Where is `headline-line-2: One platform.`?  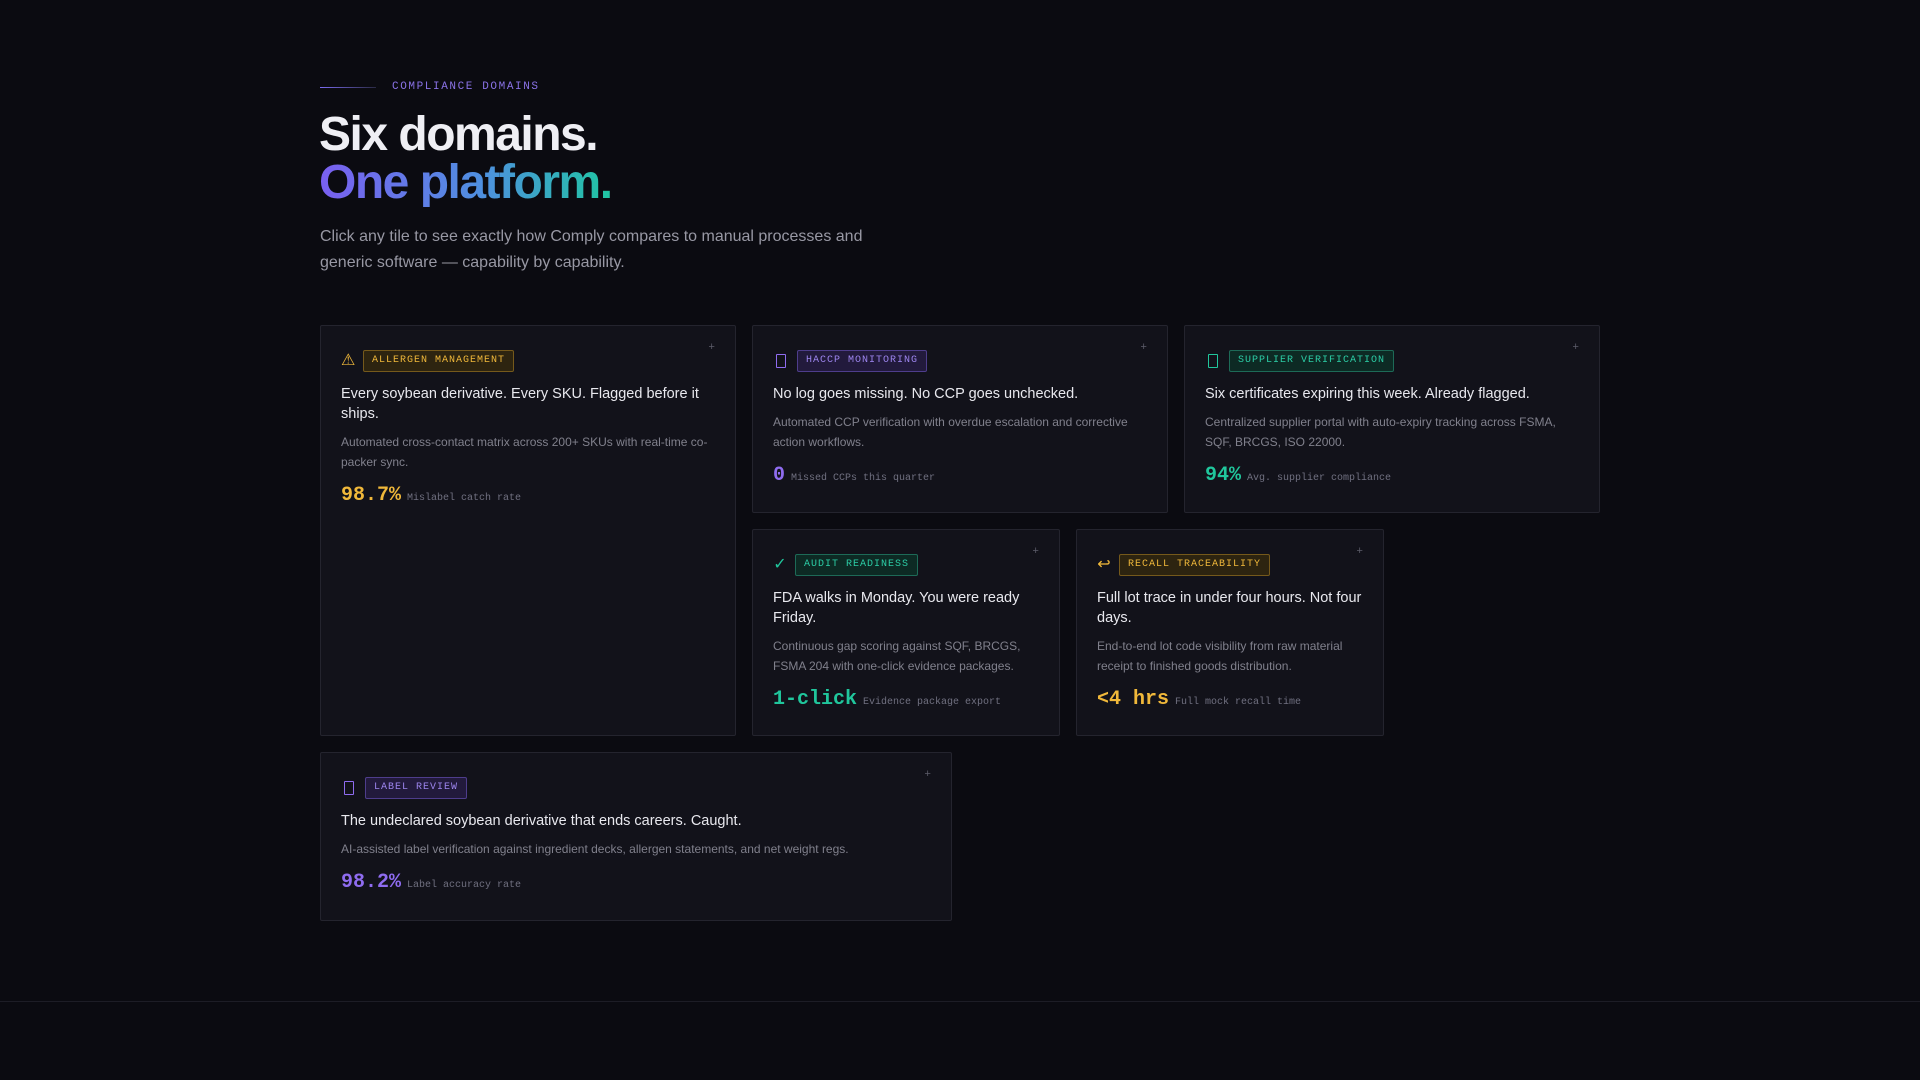 headline-line-2: One platform. is located at coordinates (466, 182).